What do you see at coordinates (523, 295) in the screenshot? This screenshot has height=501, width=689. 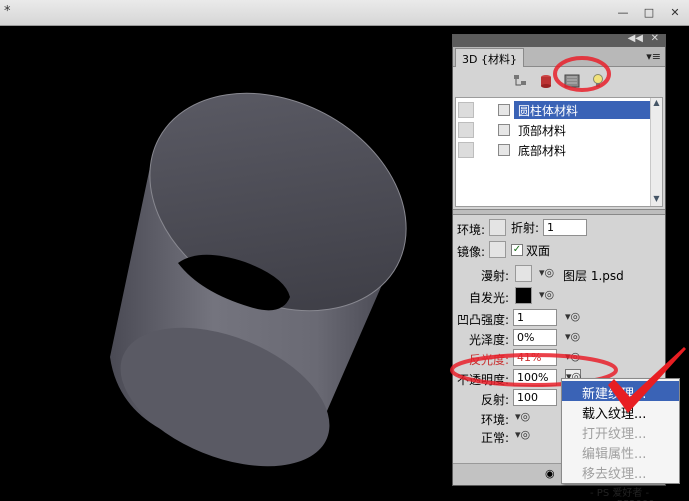 I see `self-illumination-swatch` at bounding box center [523, 295].